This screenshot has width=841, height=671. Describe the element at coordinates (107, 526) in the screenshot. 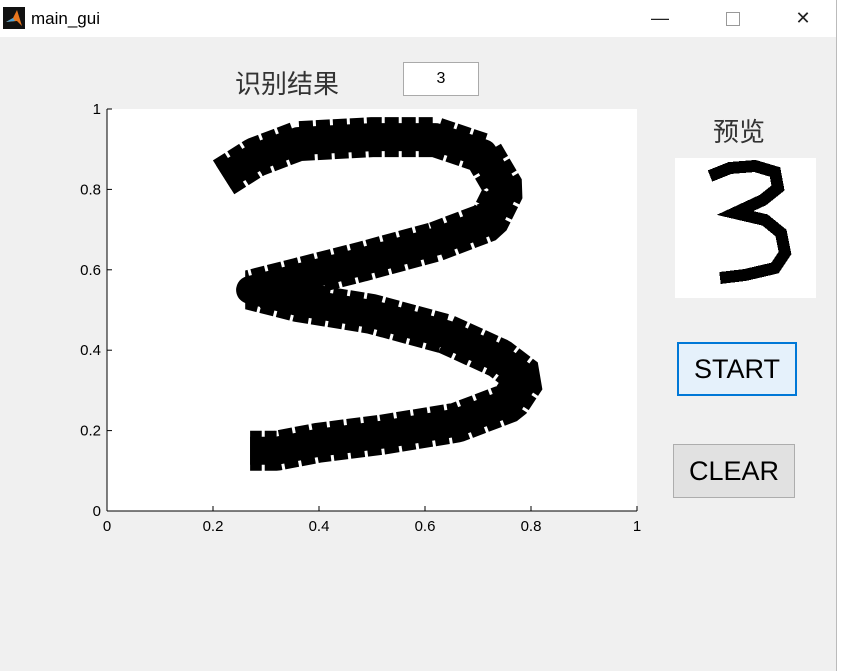

I see `x-tick-label: 0` at that location.